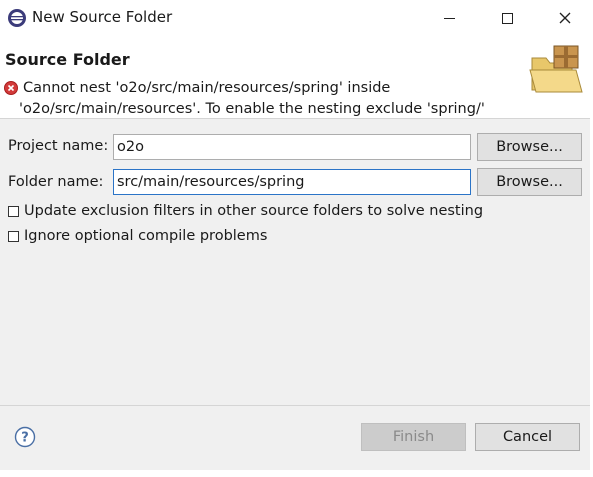 The height and width of the screenshot is (477, 593). I want to click on close-icon, so click(565, 18).